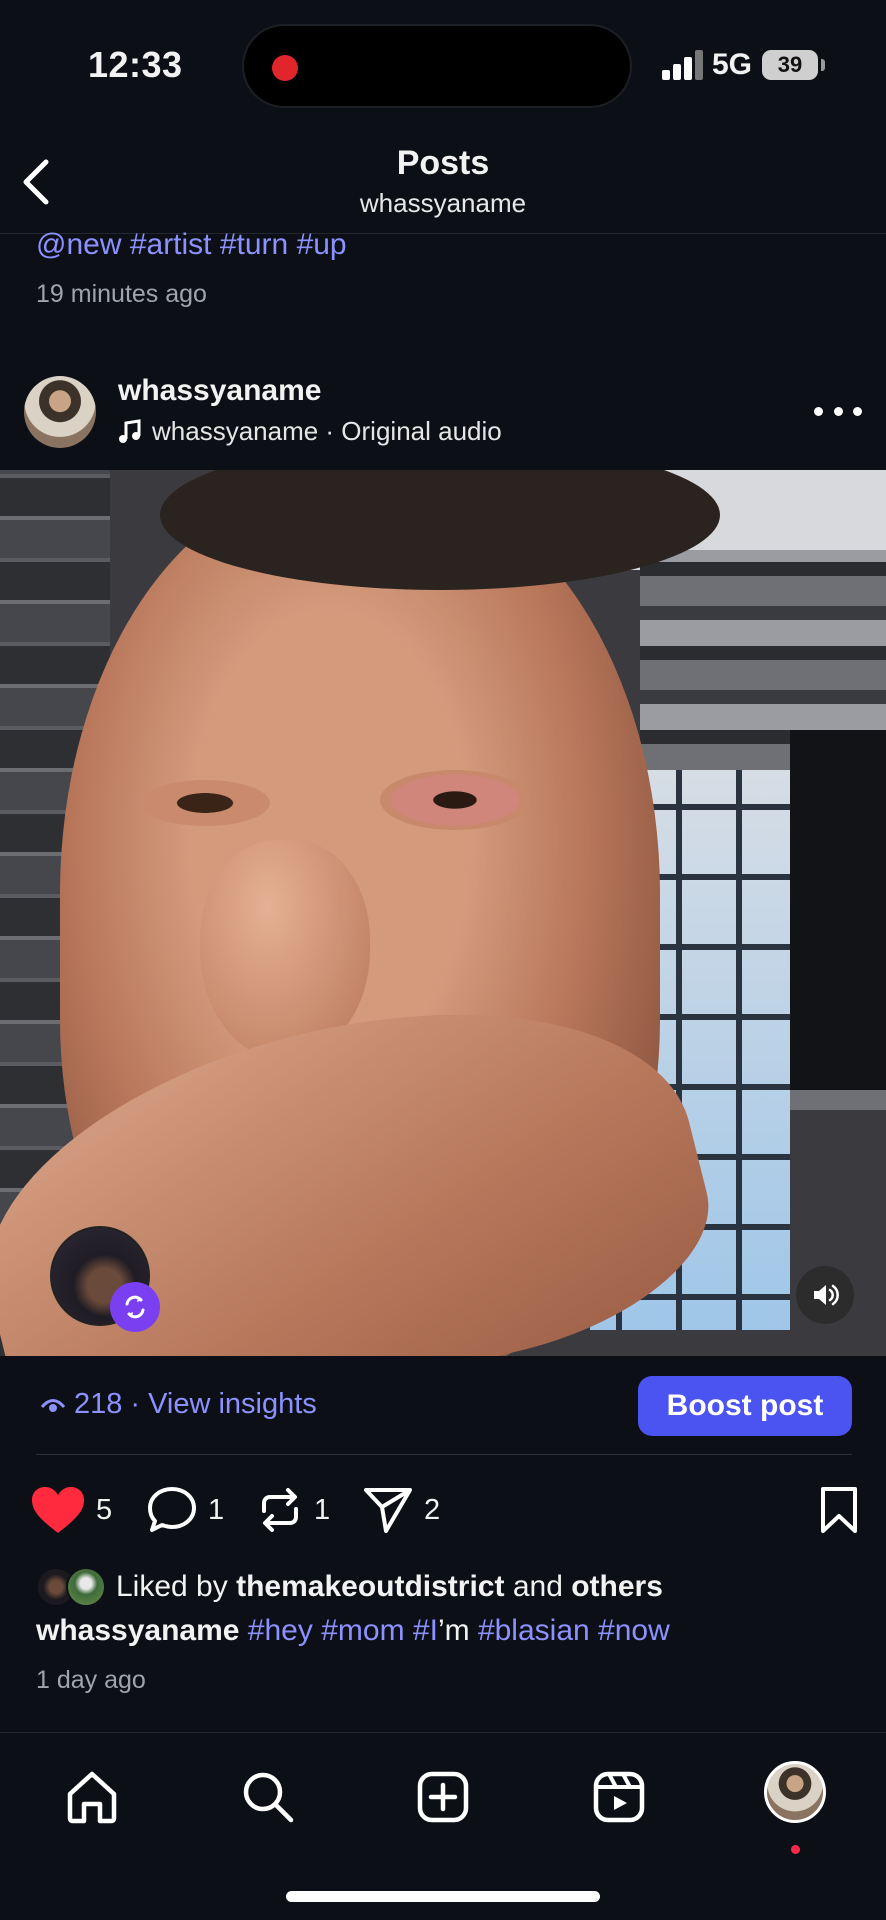 This screenshot has width=886, height=1920. I want to click on post-author-avatar, so click(60, 412).